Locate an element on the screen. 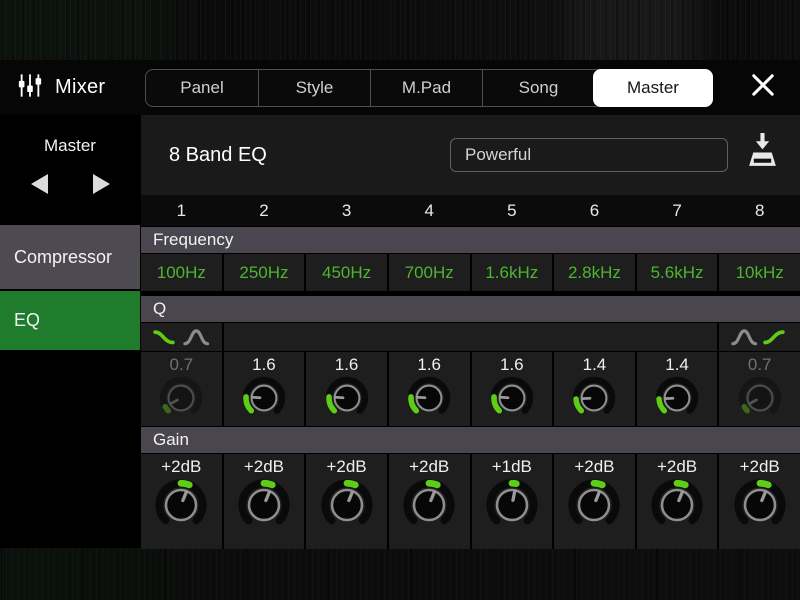 This screenshot has width=800, height=600. prev-channel-button is located at coordinates (39, 184).